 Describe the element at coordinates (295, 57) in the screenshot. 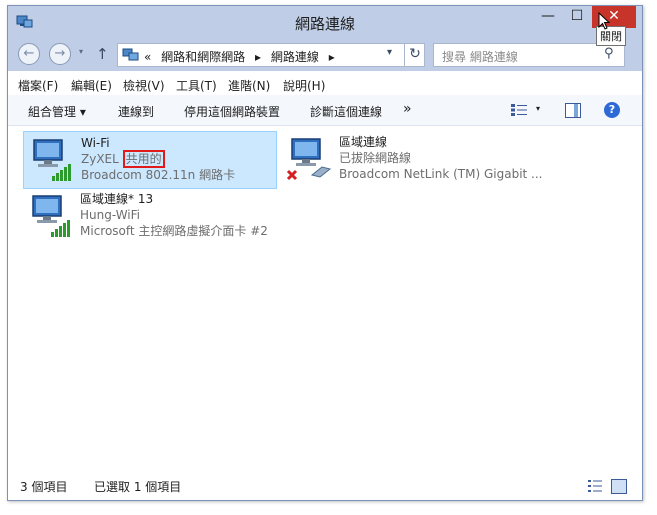

I see `breadcrumb-network-connections: 網路連線` at that location.